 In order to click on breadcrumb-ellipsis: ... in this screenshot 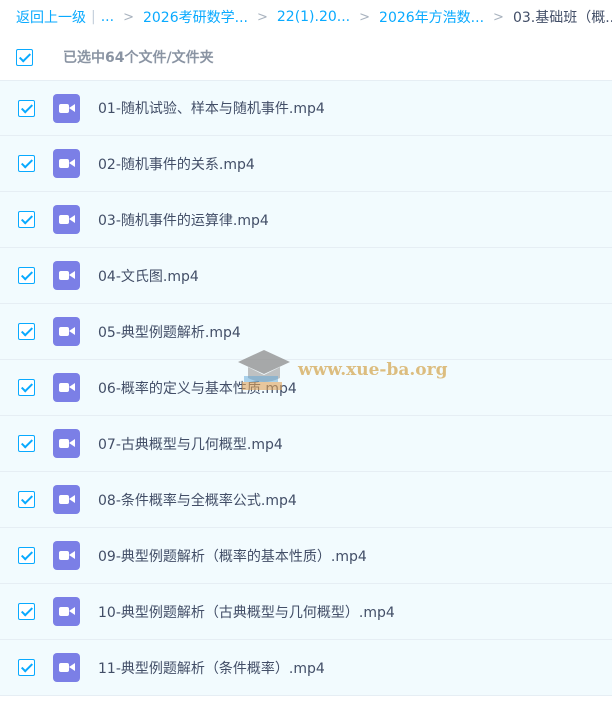, I will do `click(107, 17)`.